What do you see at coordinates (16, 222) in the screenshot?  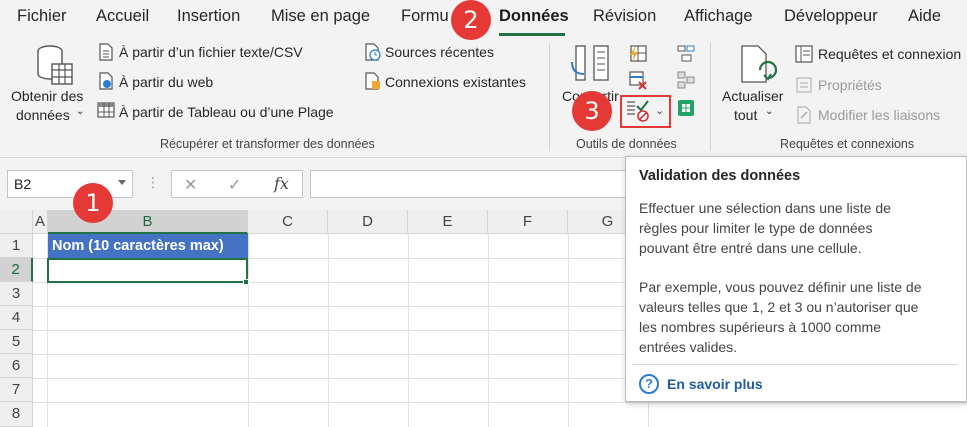 I see `select-all-corner` at bounding box center [16, 222].